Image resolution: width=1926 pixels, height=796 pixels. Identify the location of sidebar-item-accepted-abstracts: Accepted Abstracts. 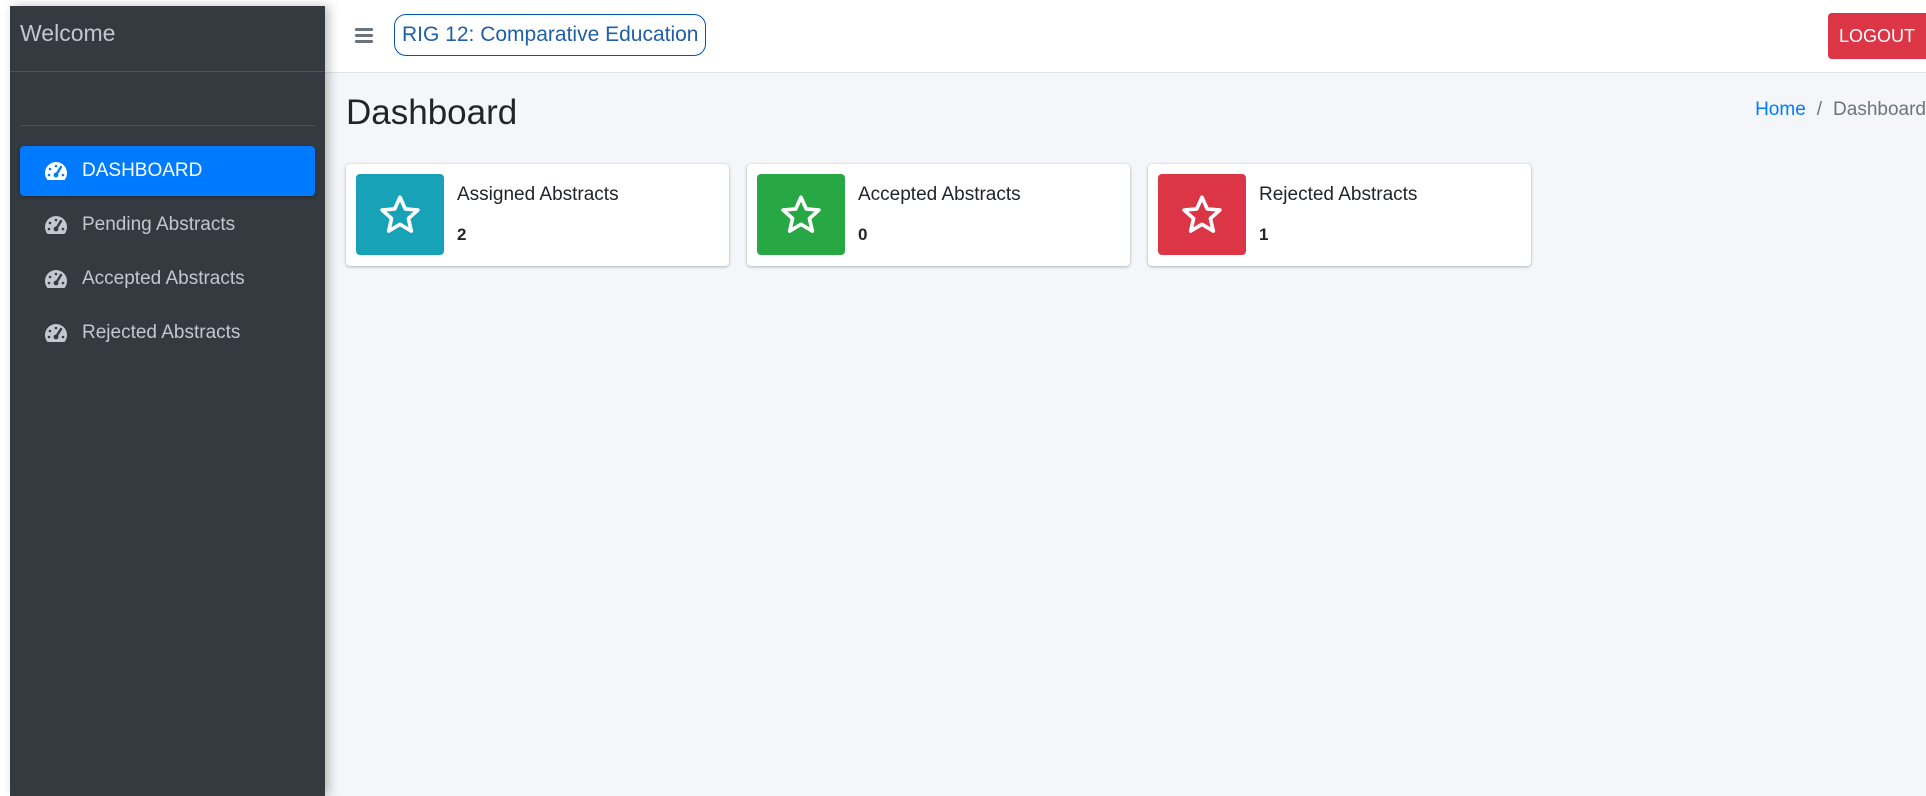
(167, 279).